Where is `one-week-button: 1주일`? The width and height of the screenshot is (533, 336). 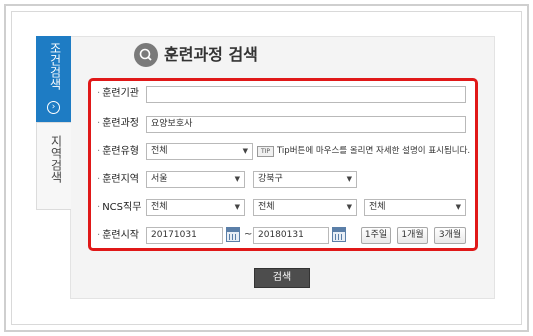
one-week-button: 1주일 is located at coordinates (376, 235).